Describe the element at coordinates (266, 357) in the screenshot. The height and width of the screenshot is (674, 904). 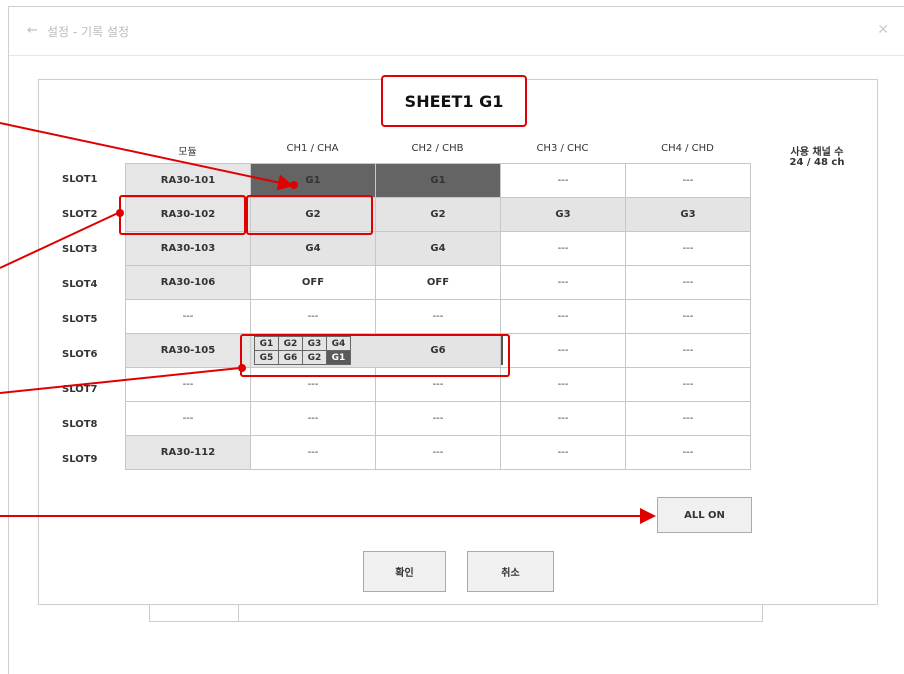
I see `group-chip: G5` at that location.